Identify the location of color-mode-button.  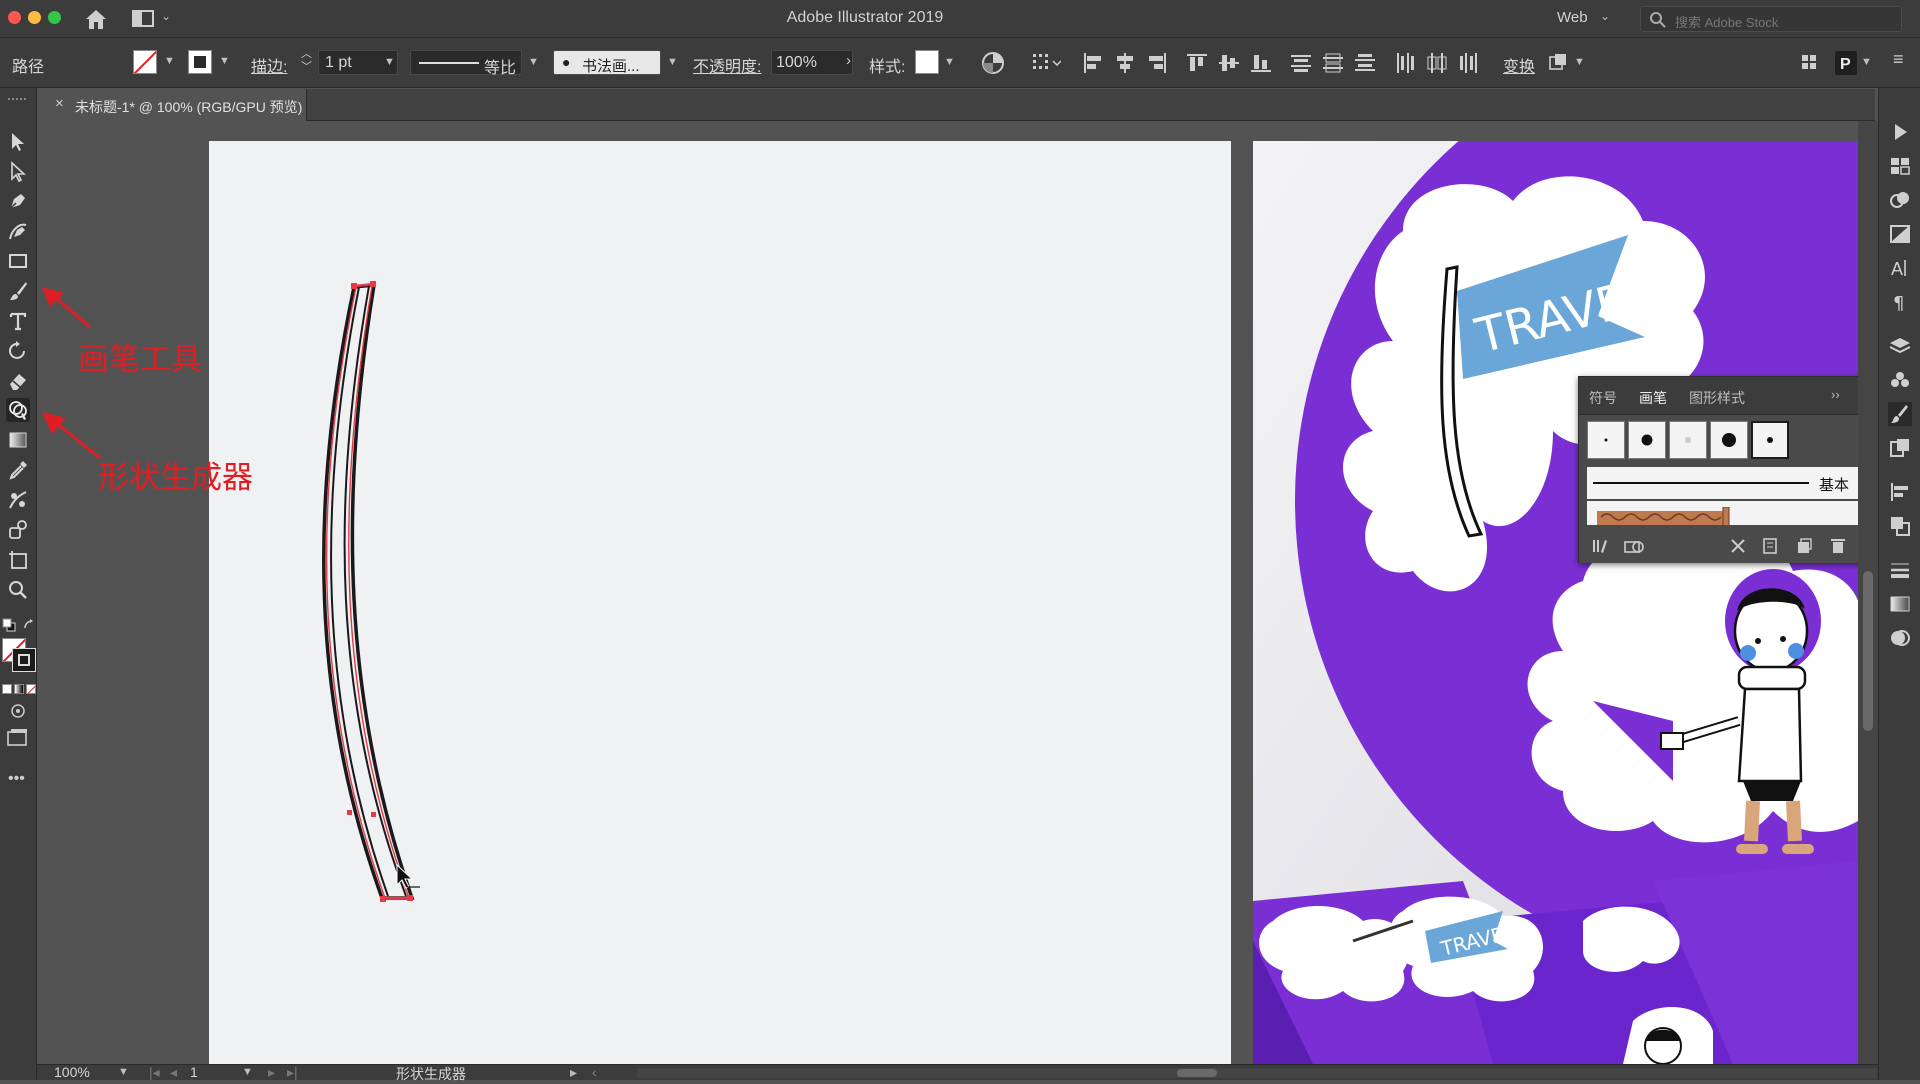
(7, 689).